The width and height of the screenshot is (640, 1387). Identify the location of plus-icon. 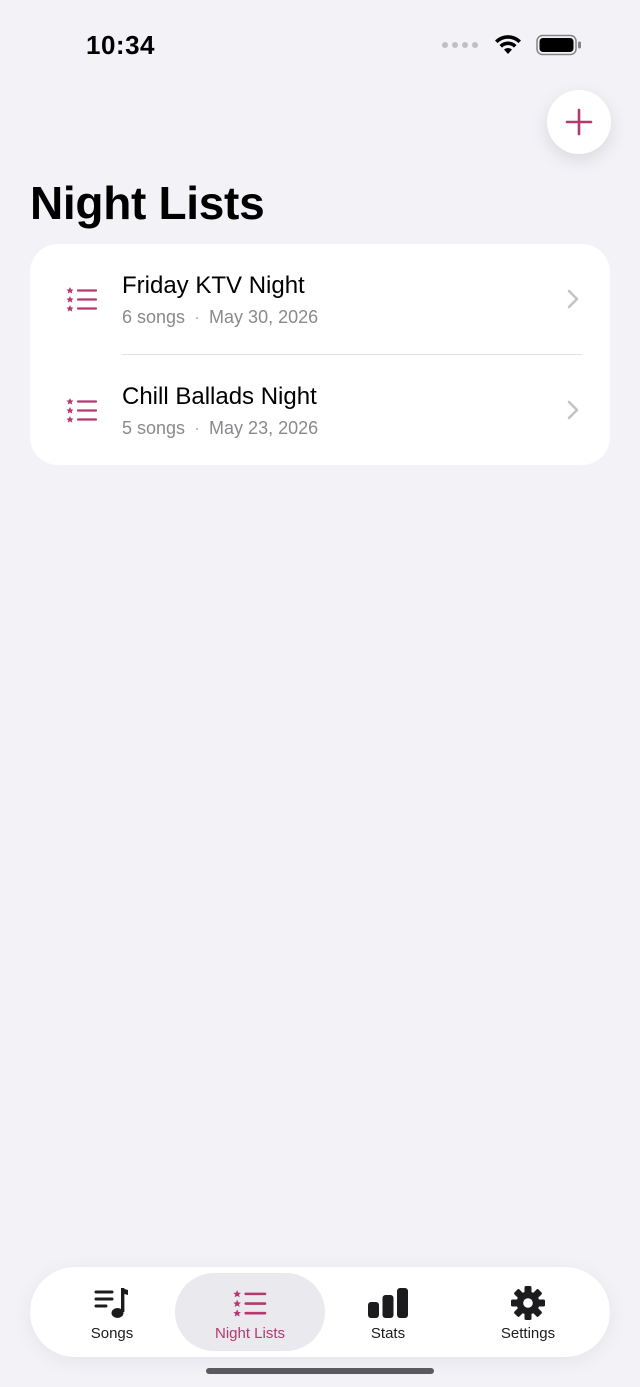
(579, 122).